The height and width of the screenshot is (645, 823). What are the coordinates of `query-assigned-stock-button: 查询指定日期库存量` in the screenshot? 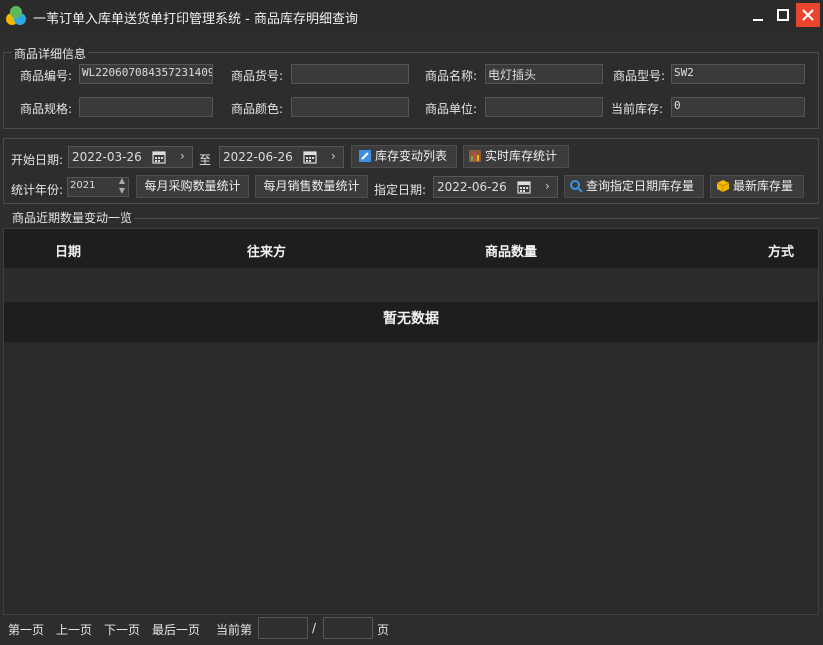 It's located at (634, 186).